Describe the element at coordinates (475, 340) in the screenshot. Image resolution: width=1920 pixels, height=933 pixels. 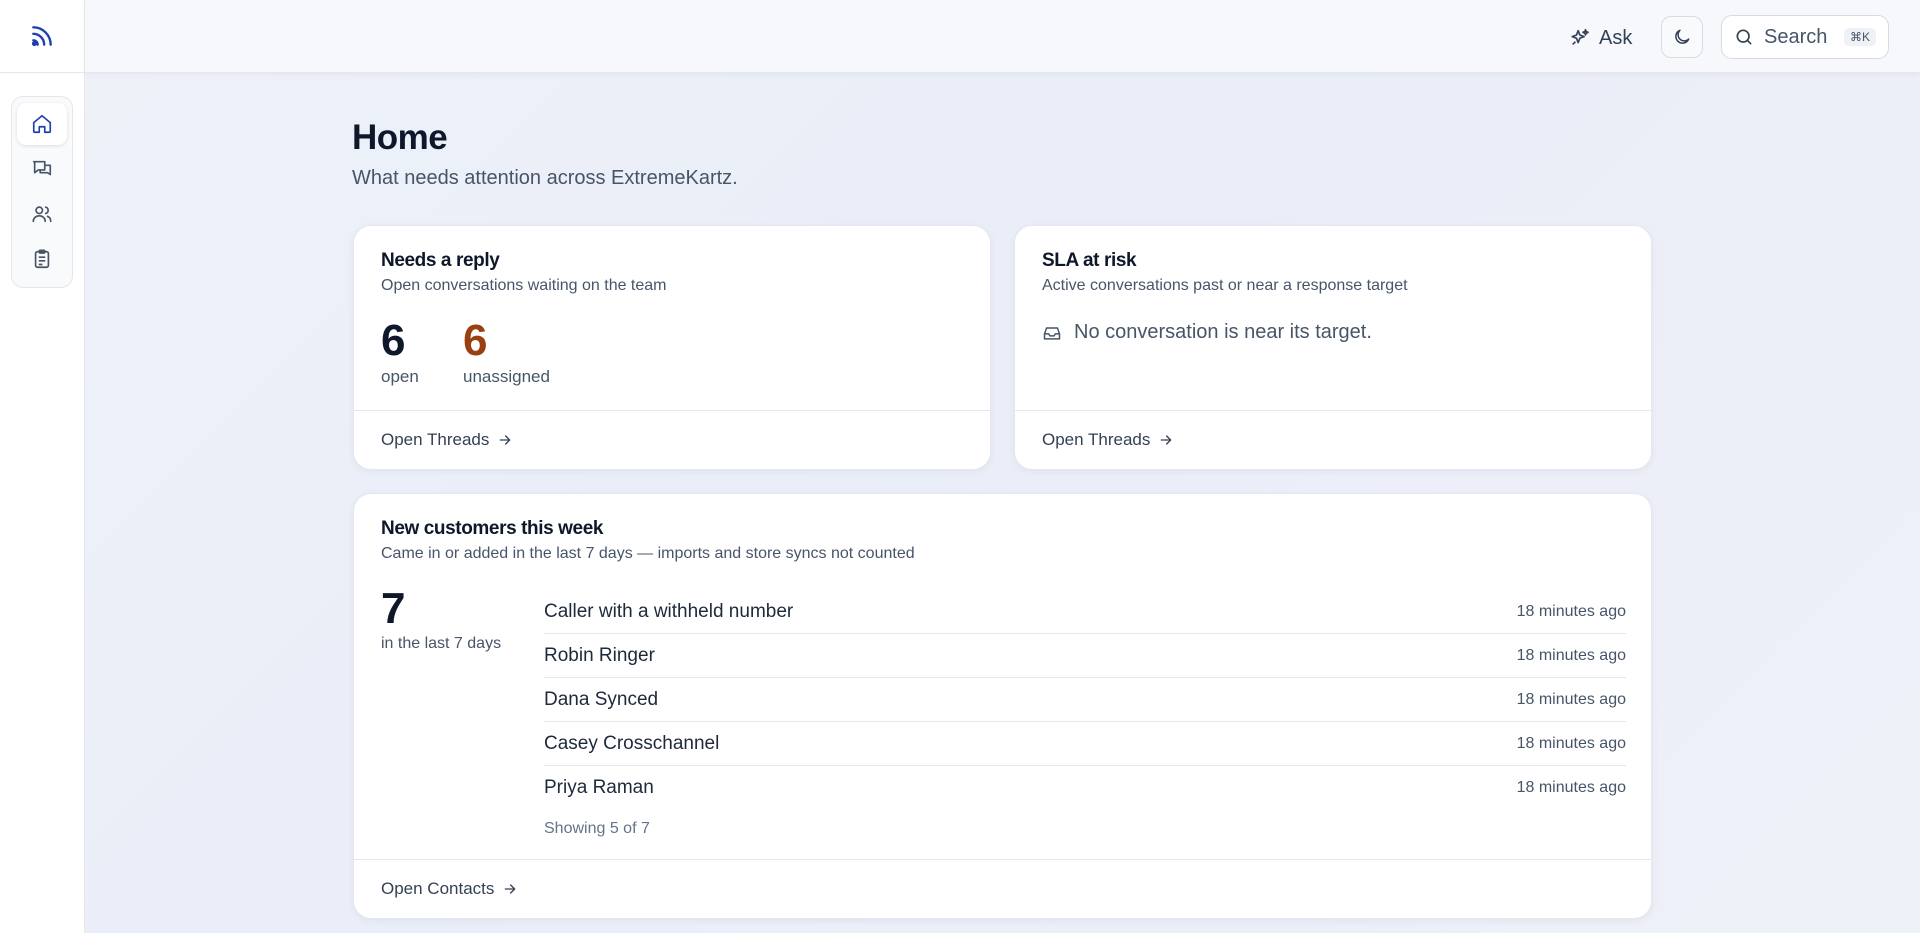
I see `unassigned-count: 6` at that location.